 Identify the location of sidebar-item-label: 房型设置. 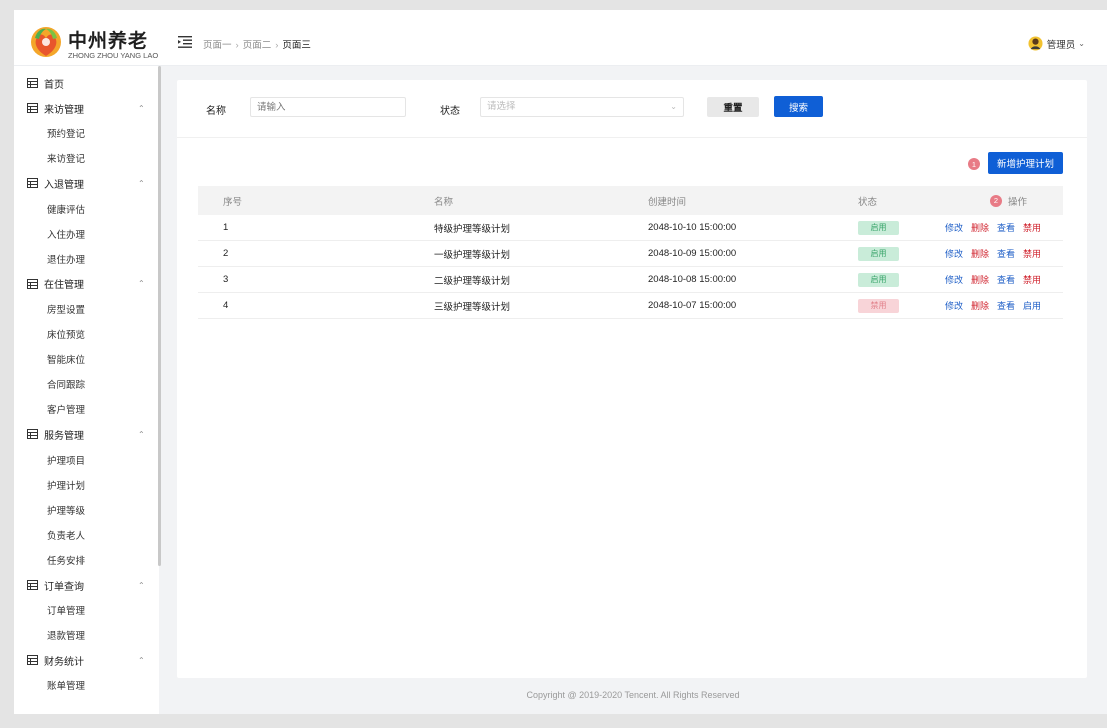
(66, 310).